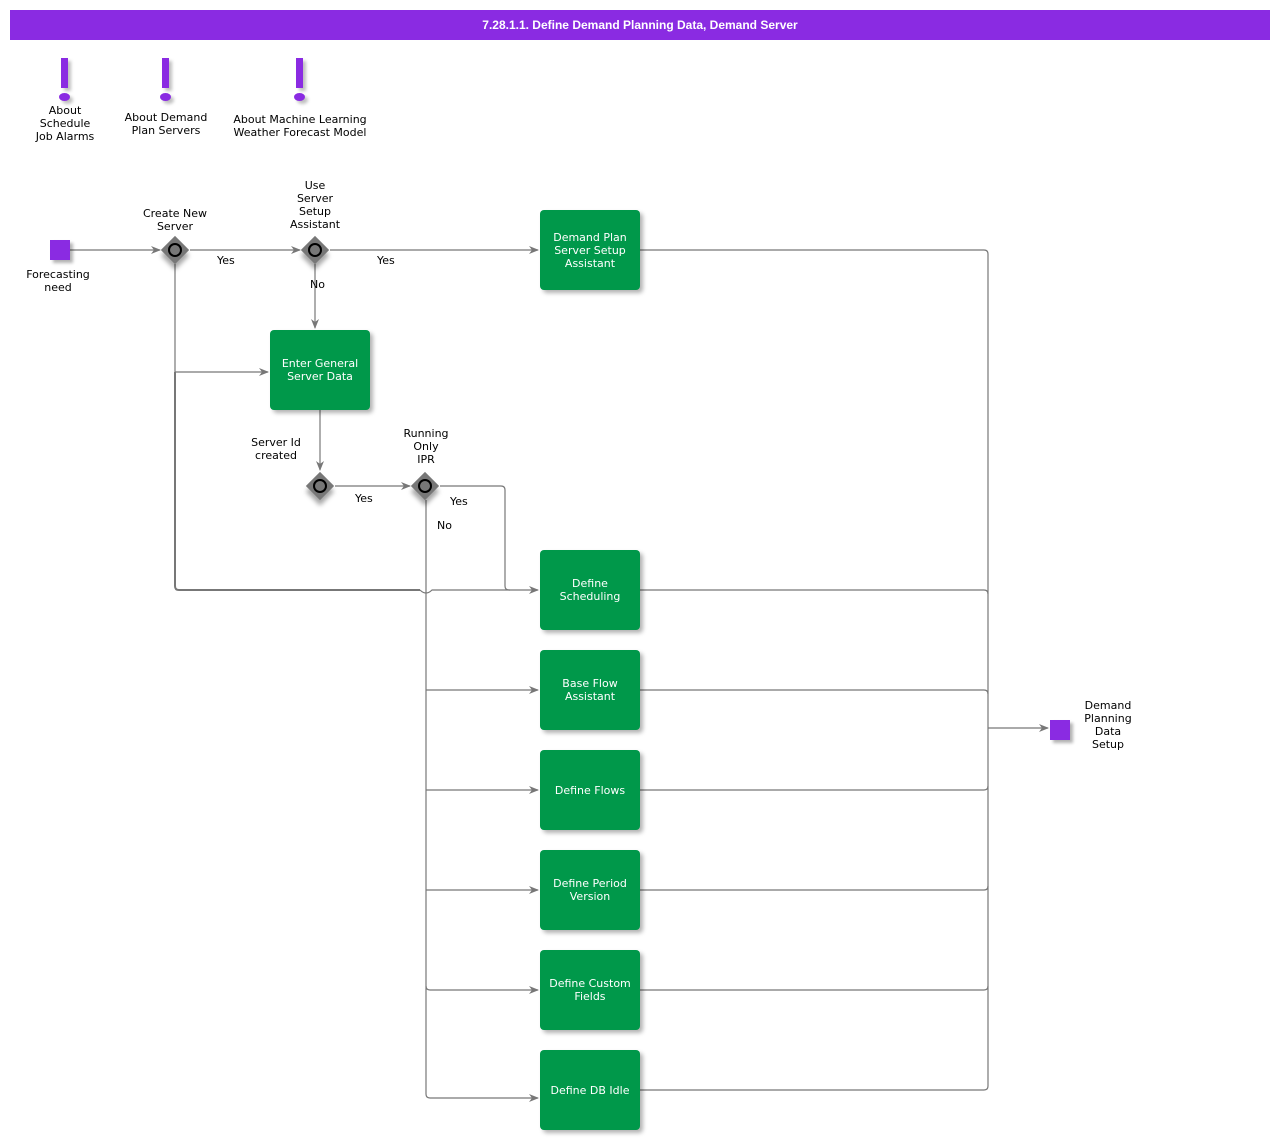 The height and width of the screenshot is (1140, 1280). I want to click on start-event, so click(60, 250).